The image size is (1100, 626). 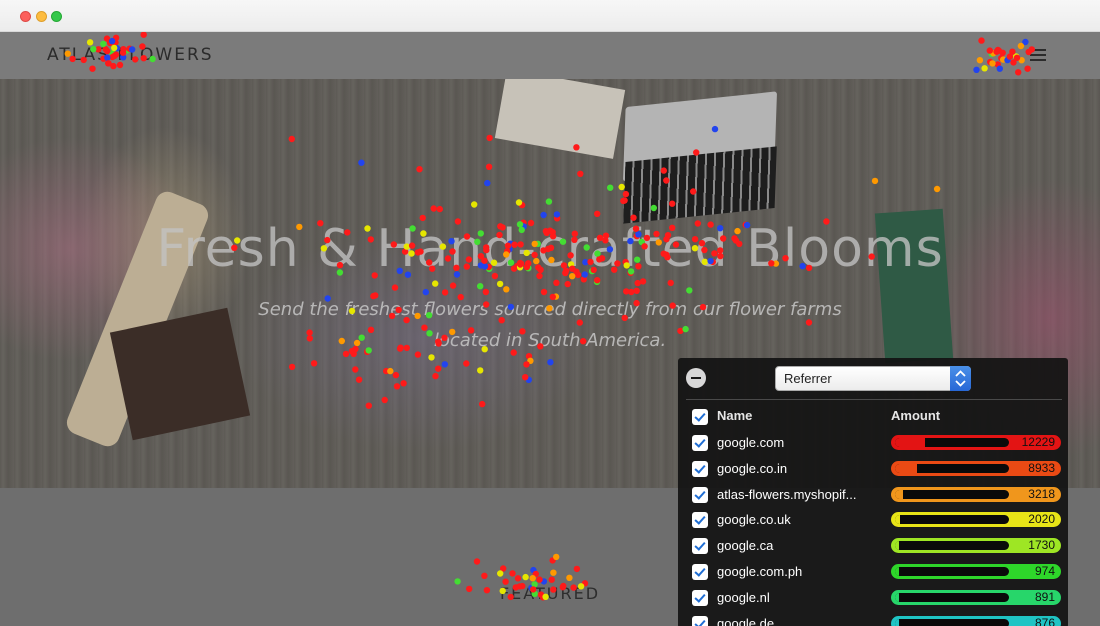 I want to click on amount-bar: 876, so click(x=976, y=620).